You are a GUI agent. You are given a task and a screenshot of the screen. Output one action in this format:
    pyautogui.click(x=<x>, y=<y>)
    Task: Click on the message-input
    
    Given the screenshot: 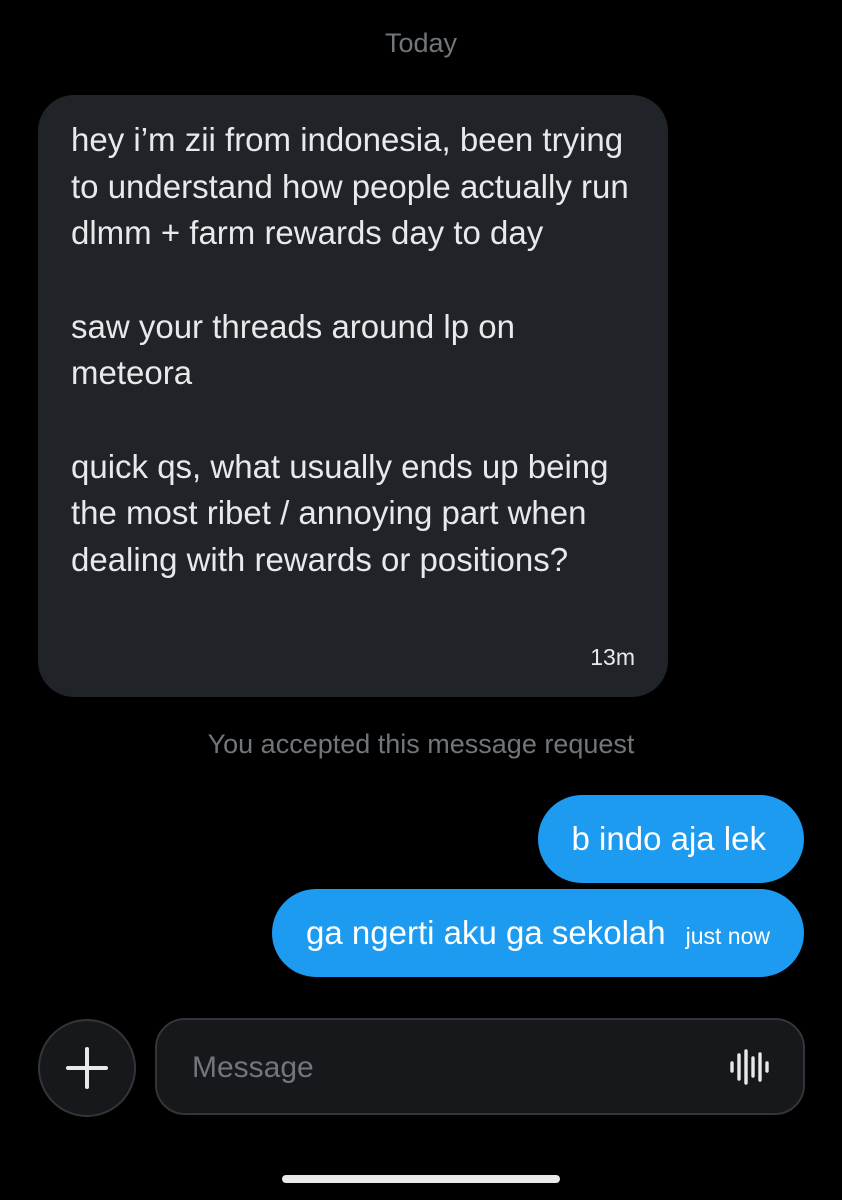 What is the action you would take?
    pyautogui.click(x=452, y=1068)
    